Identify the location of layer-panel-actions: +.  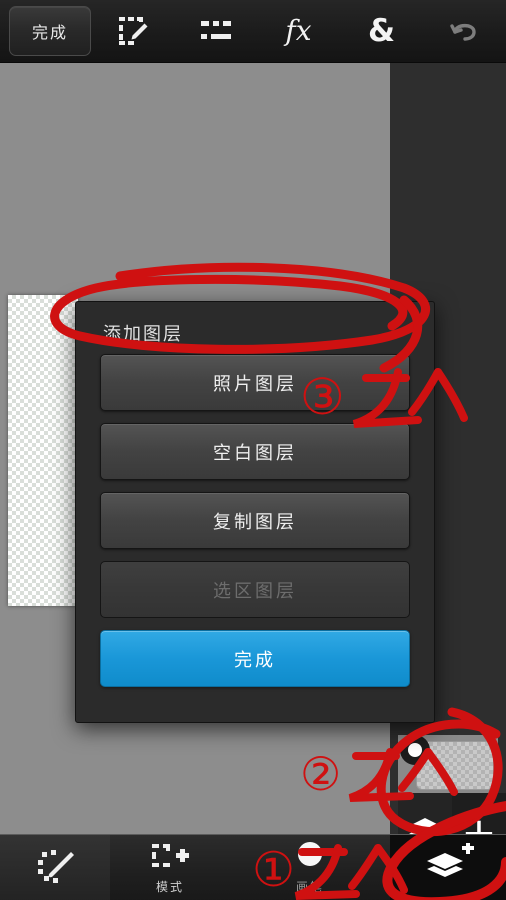
(452, 813).